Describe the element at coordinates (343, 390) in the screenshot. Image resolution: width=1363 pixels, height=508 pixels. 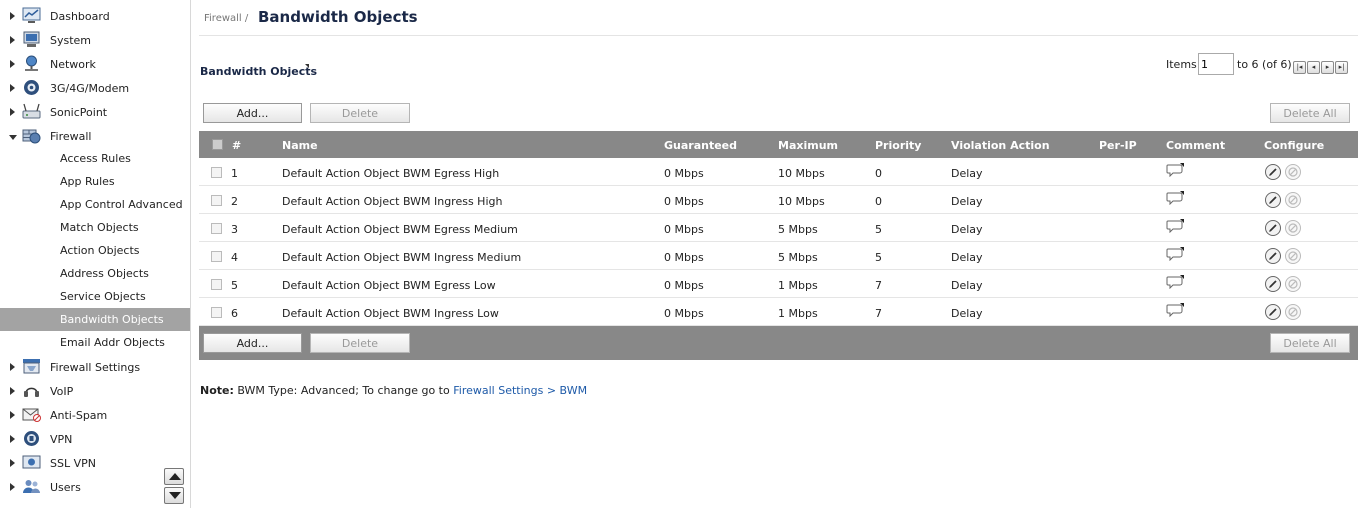
I see `note-body: BWM Type: Advanced; To change go to` at that location.